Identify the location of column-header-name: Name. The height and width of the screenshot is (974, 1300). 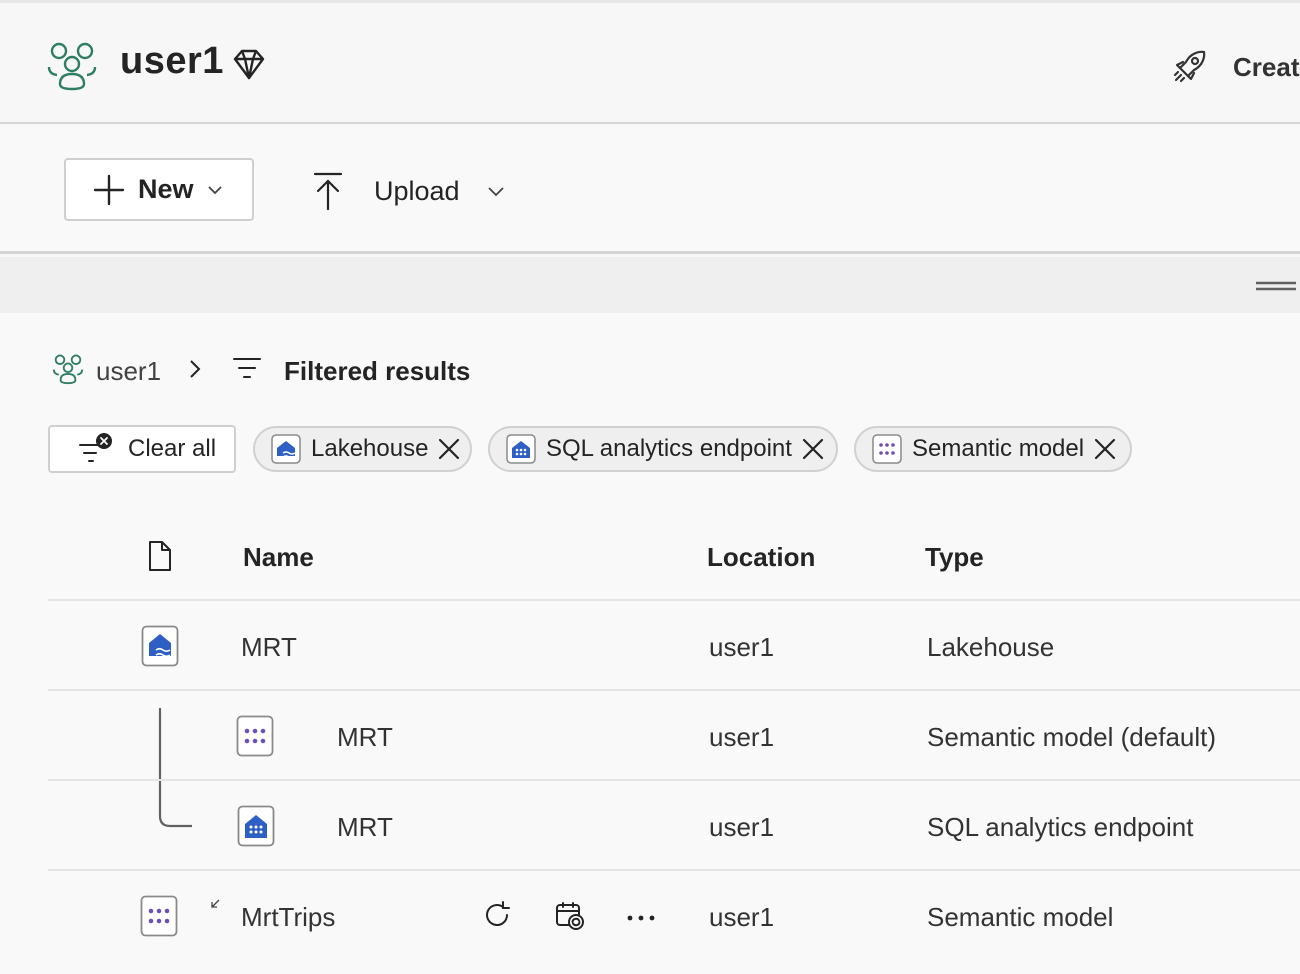
(278, 557).